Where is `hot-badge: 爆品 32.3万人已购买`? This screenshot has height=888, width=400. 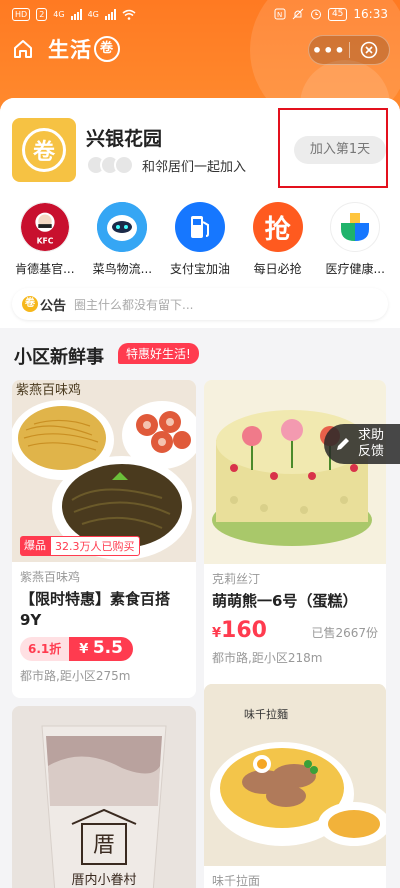 hot-badge: 爆品 32.3万人已购买 is located at coordinates (80, 546).